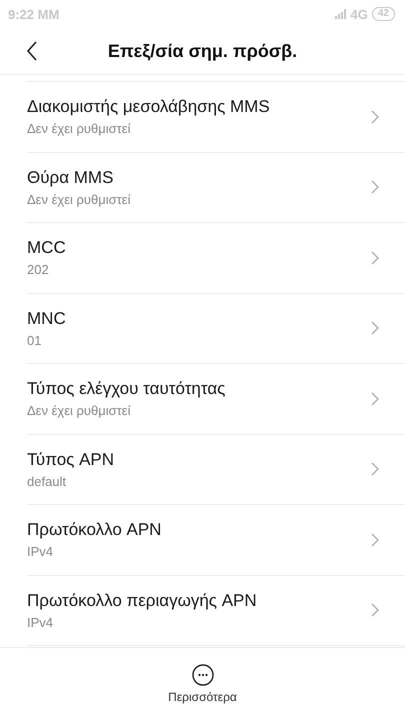 The height and width of the screenshot is (720, 405). I want to click on settings-item: Τύπος ελέγχου ταυτότητας Δεν έχει ρυθμιστεί, so click(216, 399).